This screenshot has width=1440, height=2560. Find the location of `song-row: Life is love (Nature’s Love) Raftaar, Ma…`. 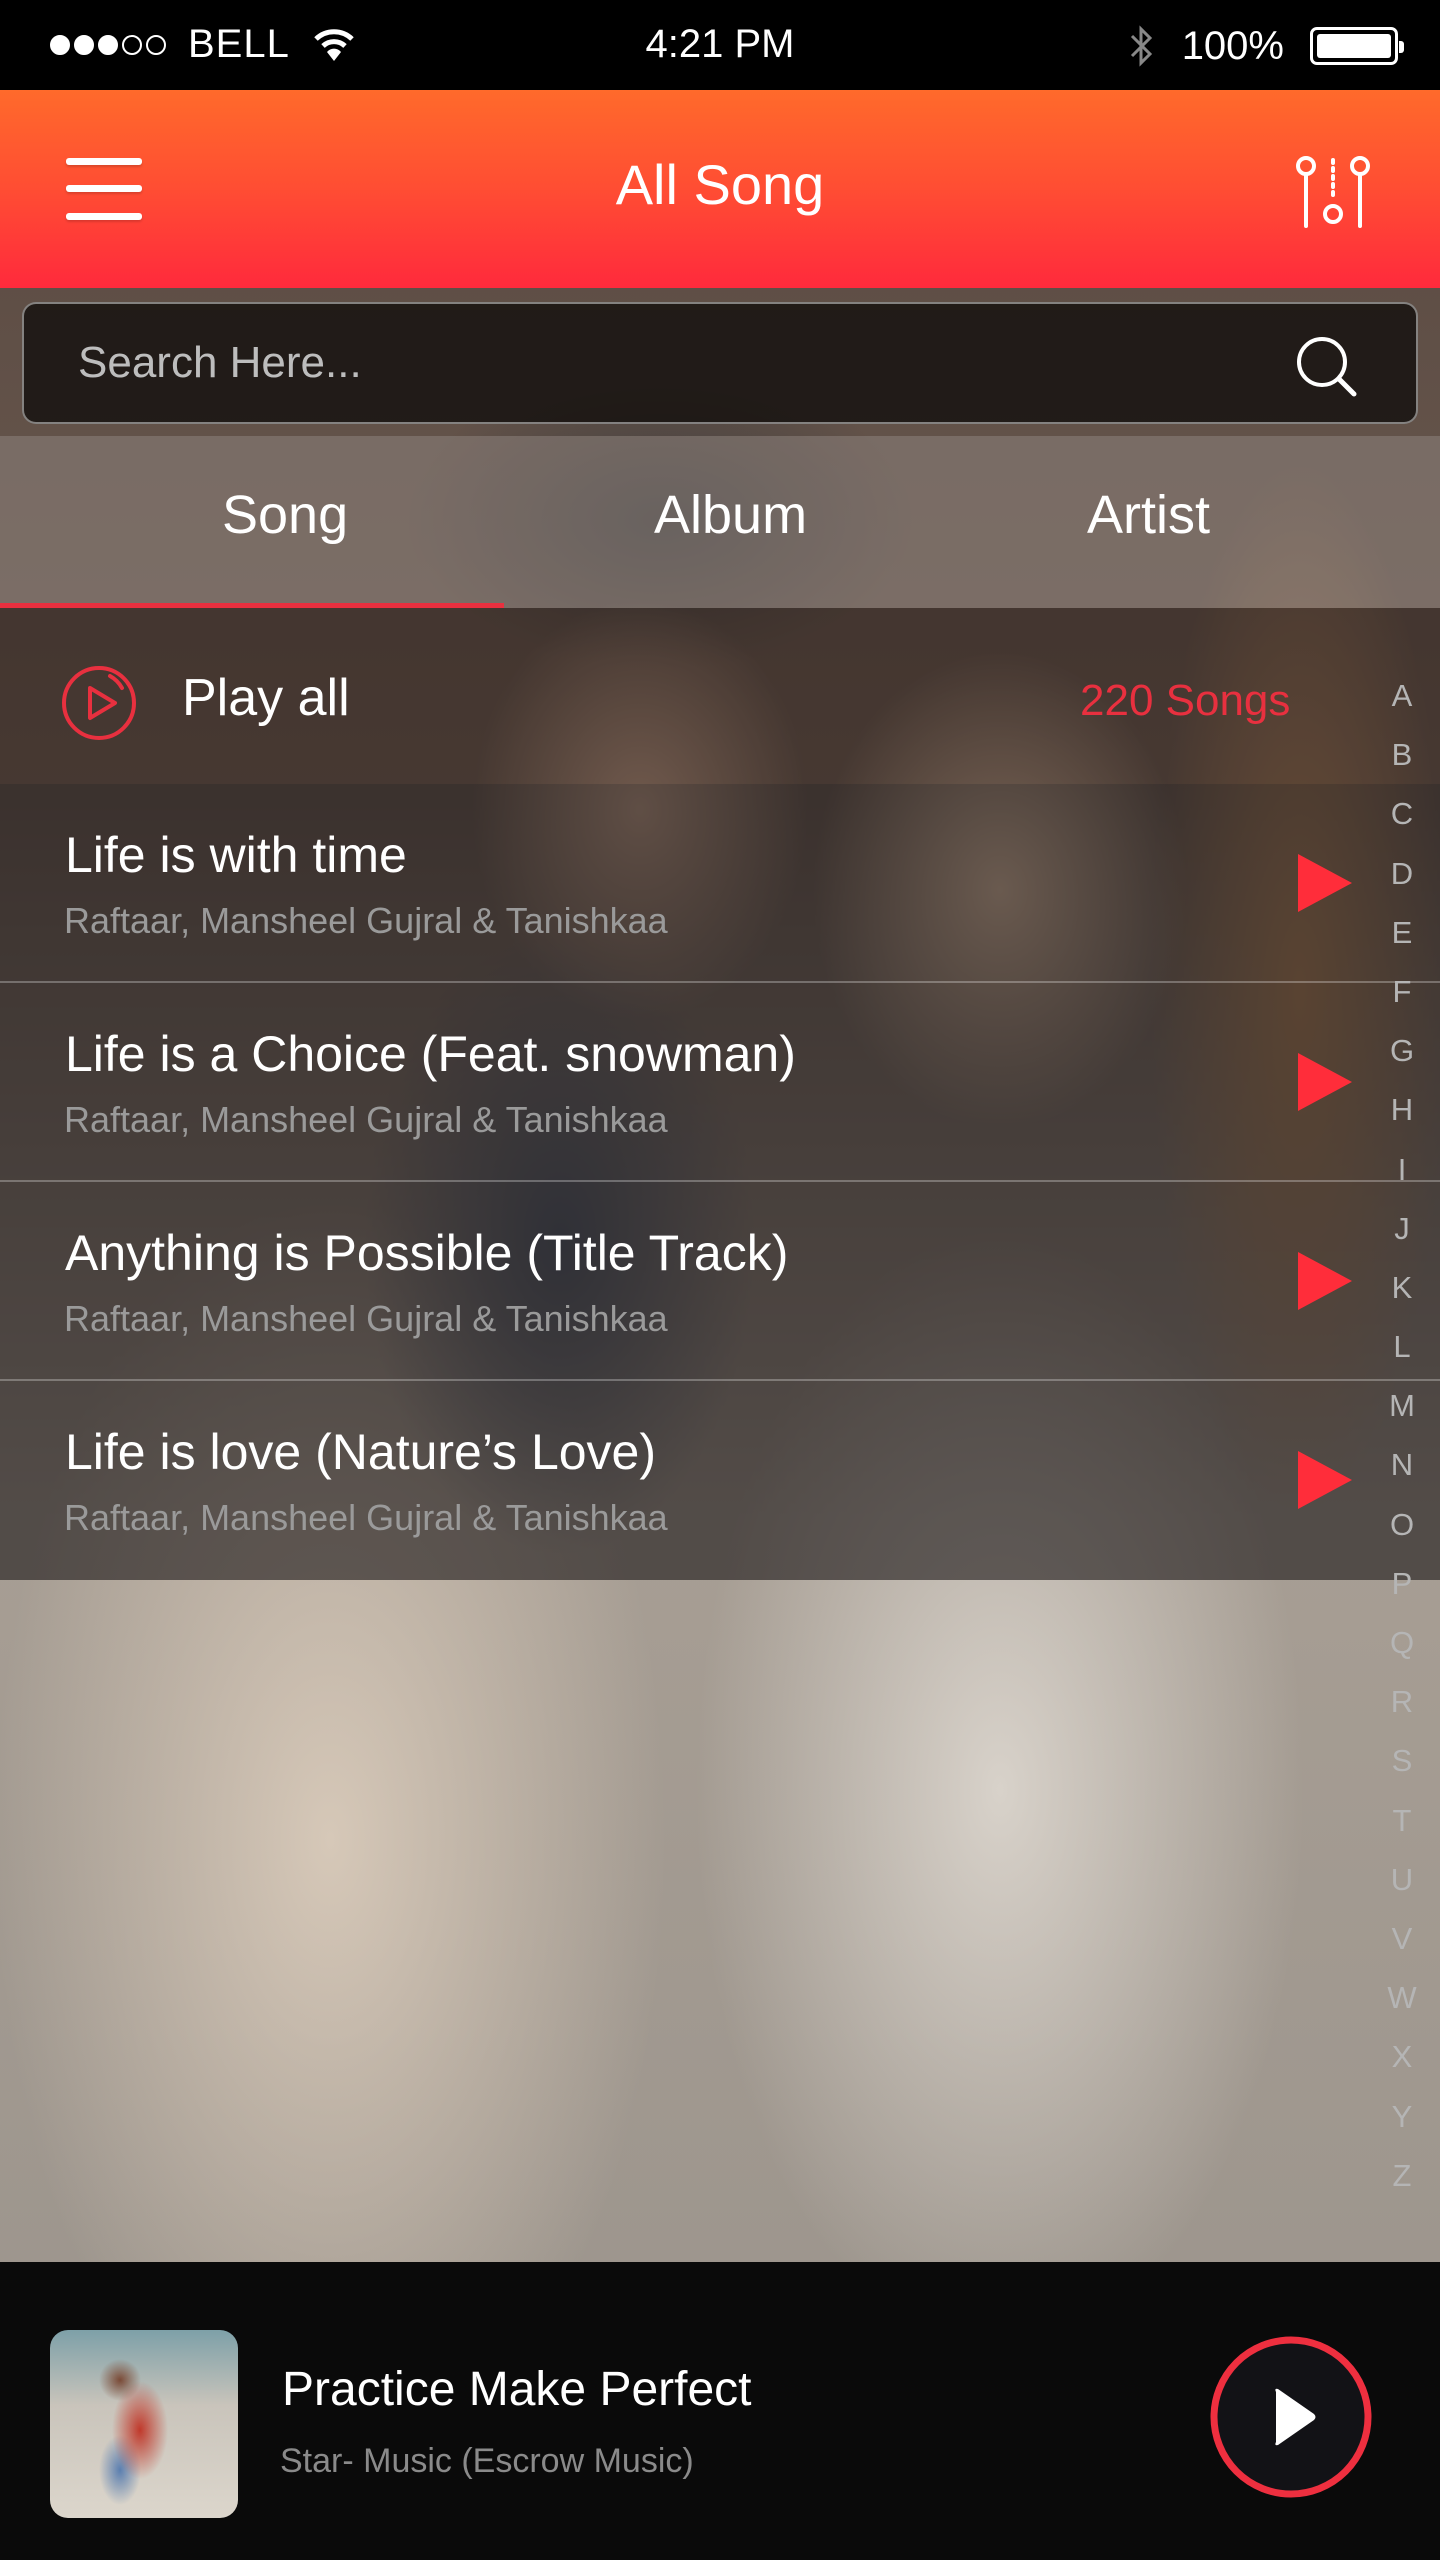

song-row: Life is love (Nature’s Love) Raftaar, Ma… is located at coordinates (720, 1480).